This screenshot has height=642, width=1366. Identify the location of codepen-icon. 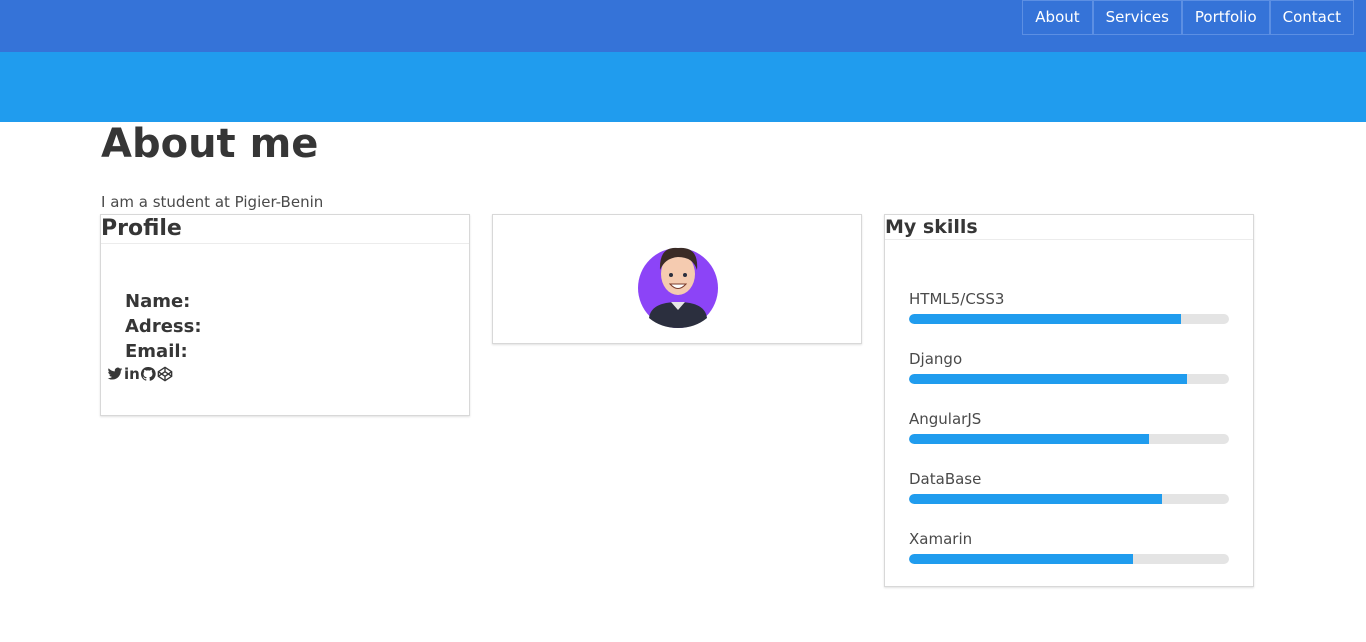
(165, 374).